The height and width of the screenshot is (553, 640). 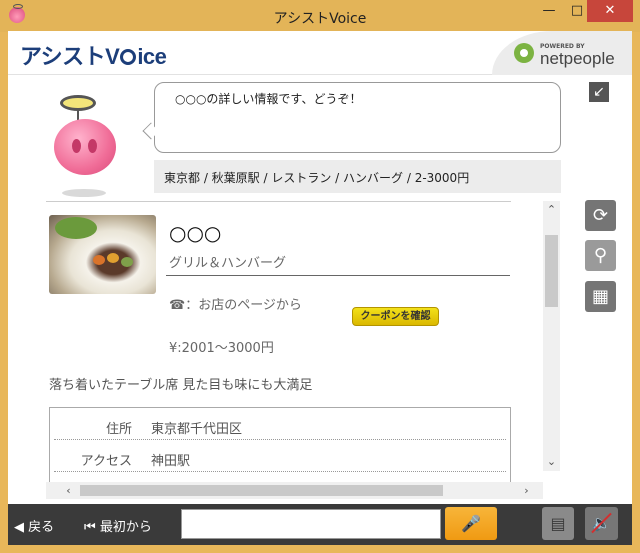 I want to click on microphone-icon: 🎤, so click(x=471, y=523).